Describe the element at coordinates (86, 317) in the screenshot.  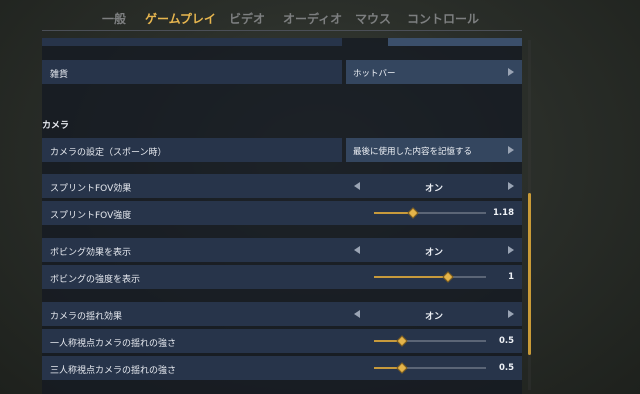
I see `setting-label: カメラの揺れ効果` at that location.